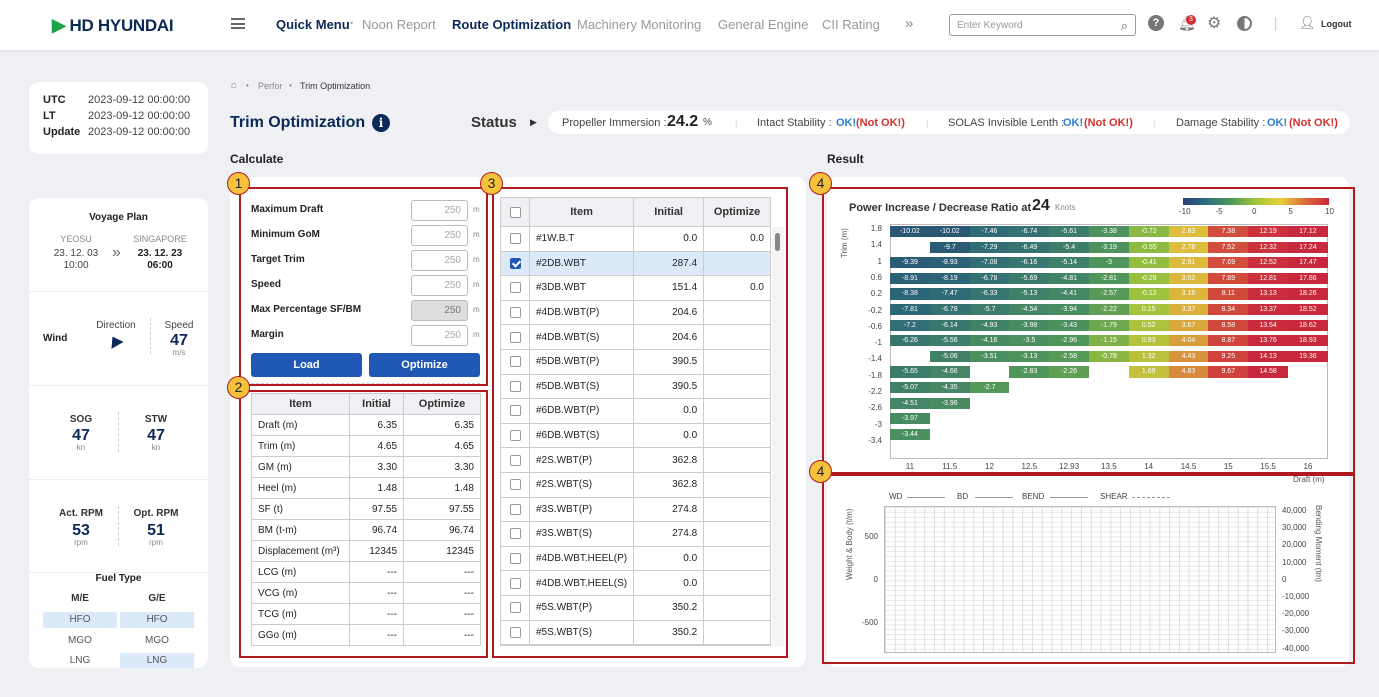 The width and height of the screenshot is (1379, 697). What do you see at coordinates (778, 436) in the screenshot?
I see `scrollbar-track` at bounding box center [778, 436].